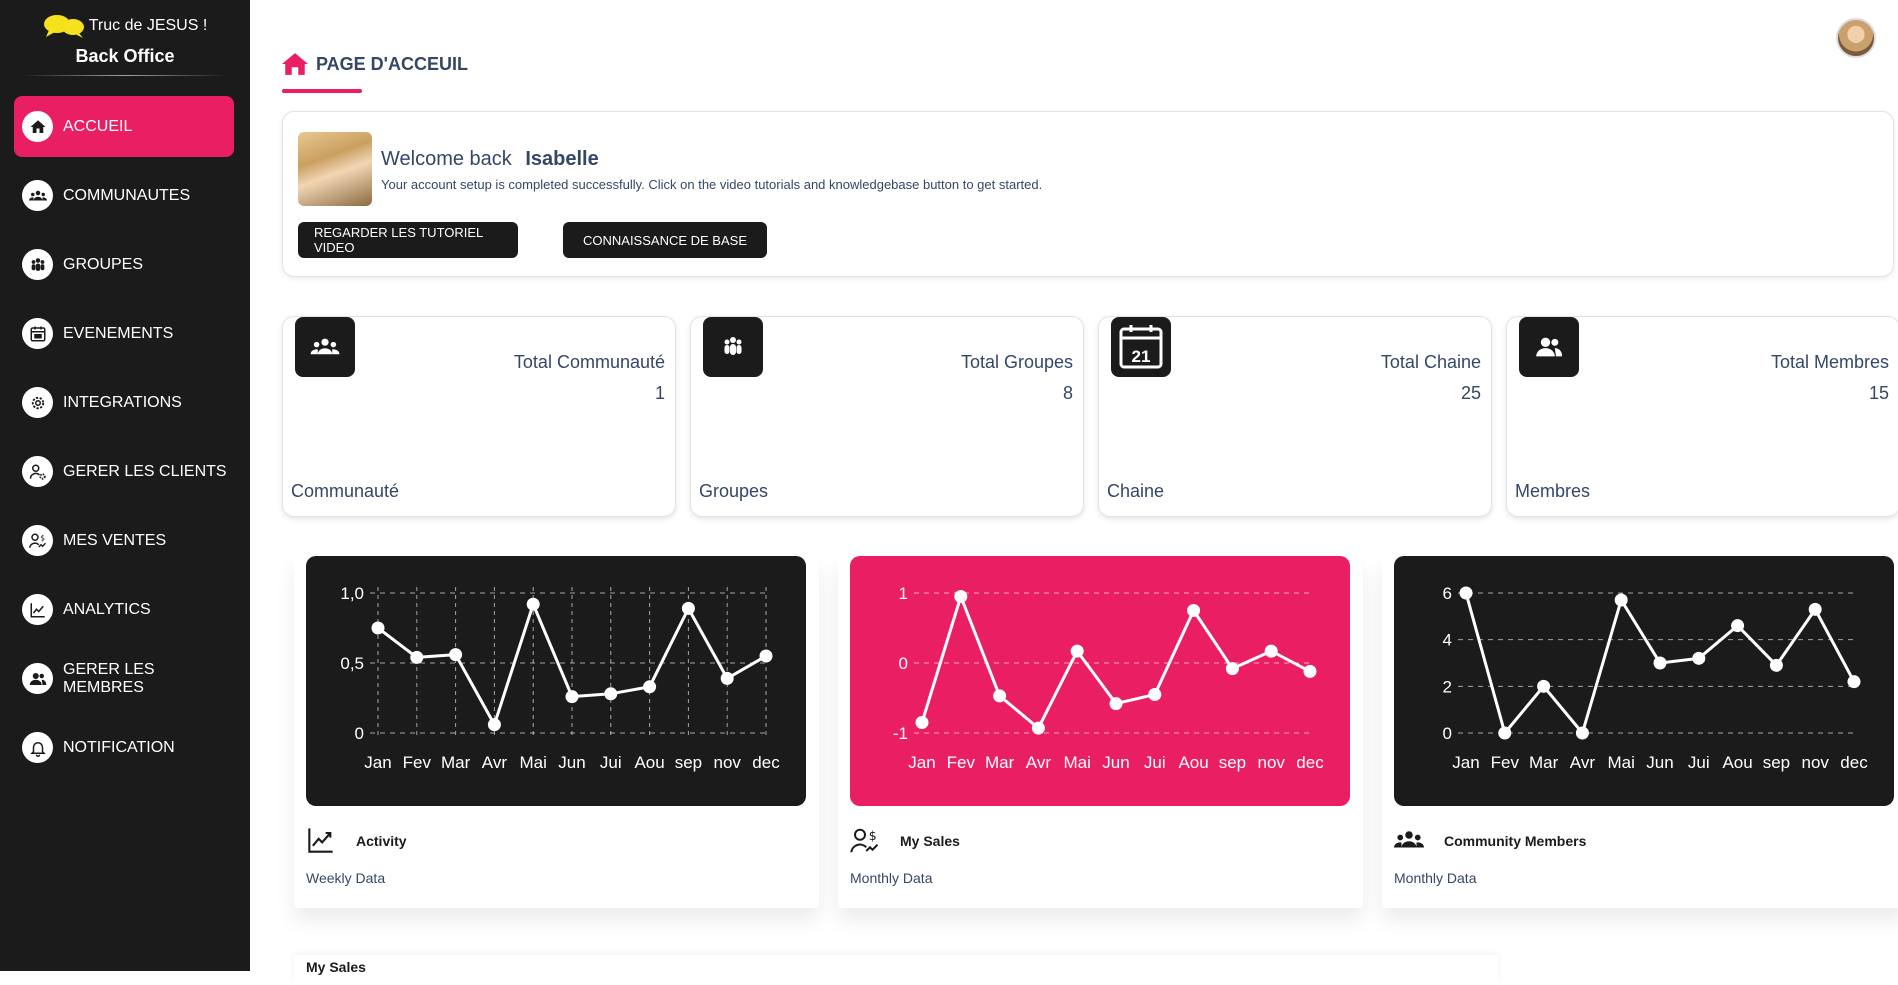 The height and width of the screenshot is (985, 1898). I want to click on user-settings-icon, so click(37, 471).